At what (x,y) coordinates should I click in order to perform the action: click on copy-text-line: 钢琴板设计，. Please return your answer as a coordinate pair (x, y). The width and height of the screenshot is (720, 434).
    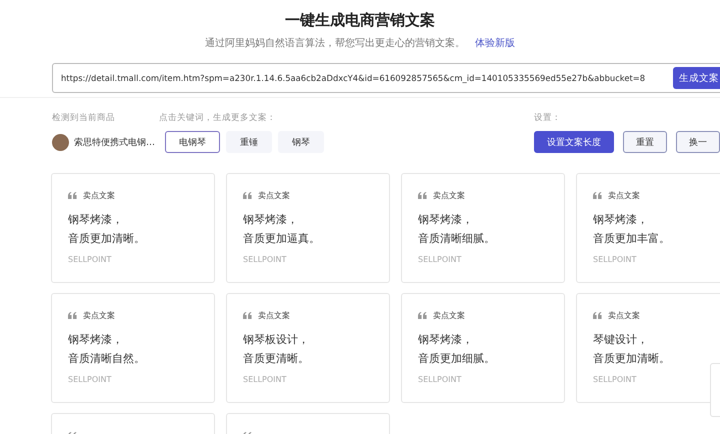
    Looking at the image, I should click on (276, 340).